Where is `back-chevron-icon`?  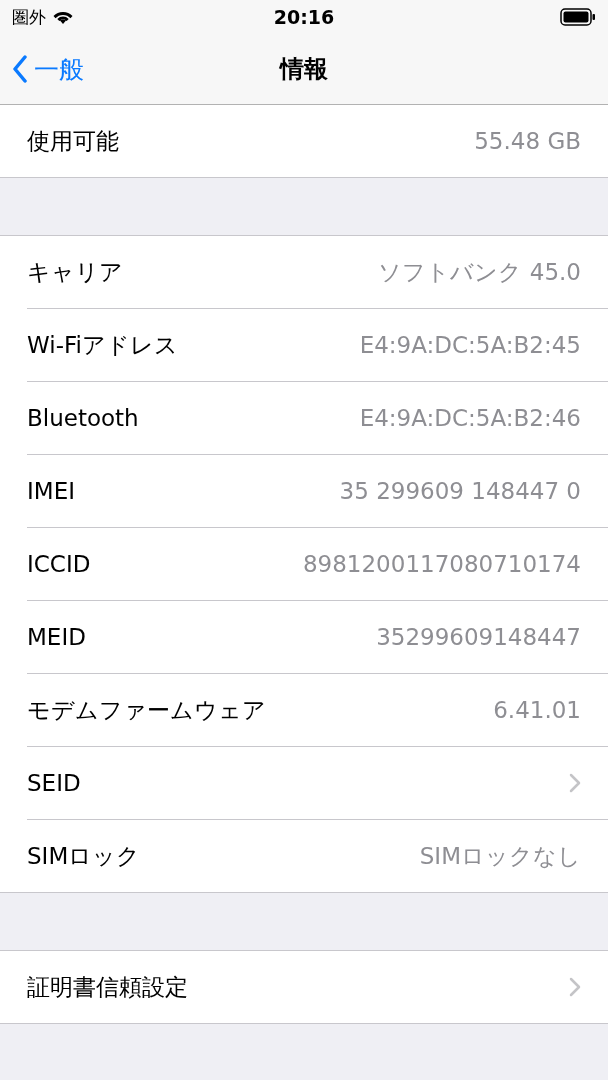 back-chevron-icon is located at coordinates (20, 69).